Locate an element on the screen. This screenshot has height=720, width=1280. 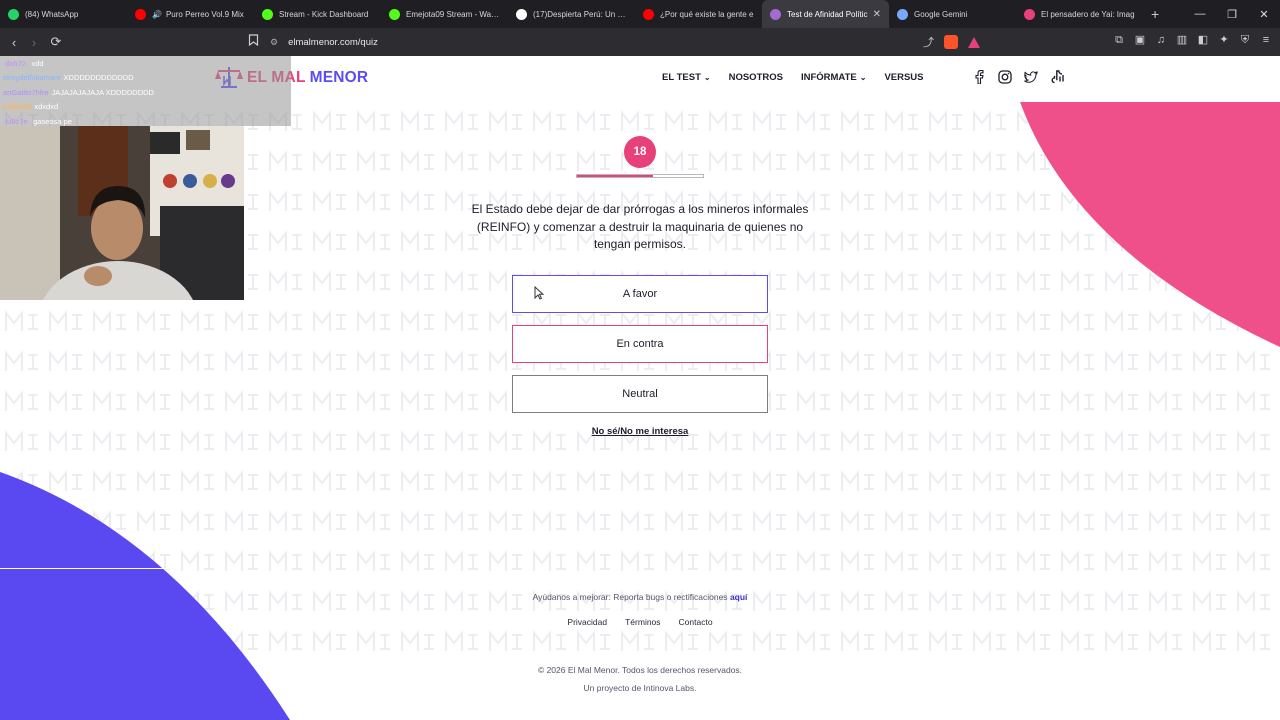
sidebar-icon: ▥ is located at coordinates (1182, 40).